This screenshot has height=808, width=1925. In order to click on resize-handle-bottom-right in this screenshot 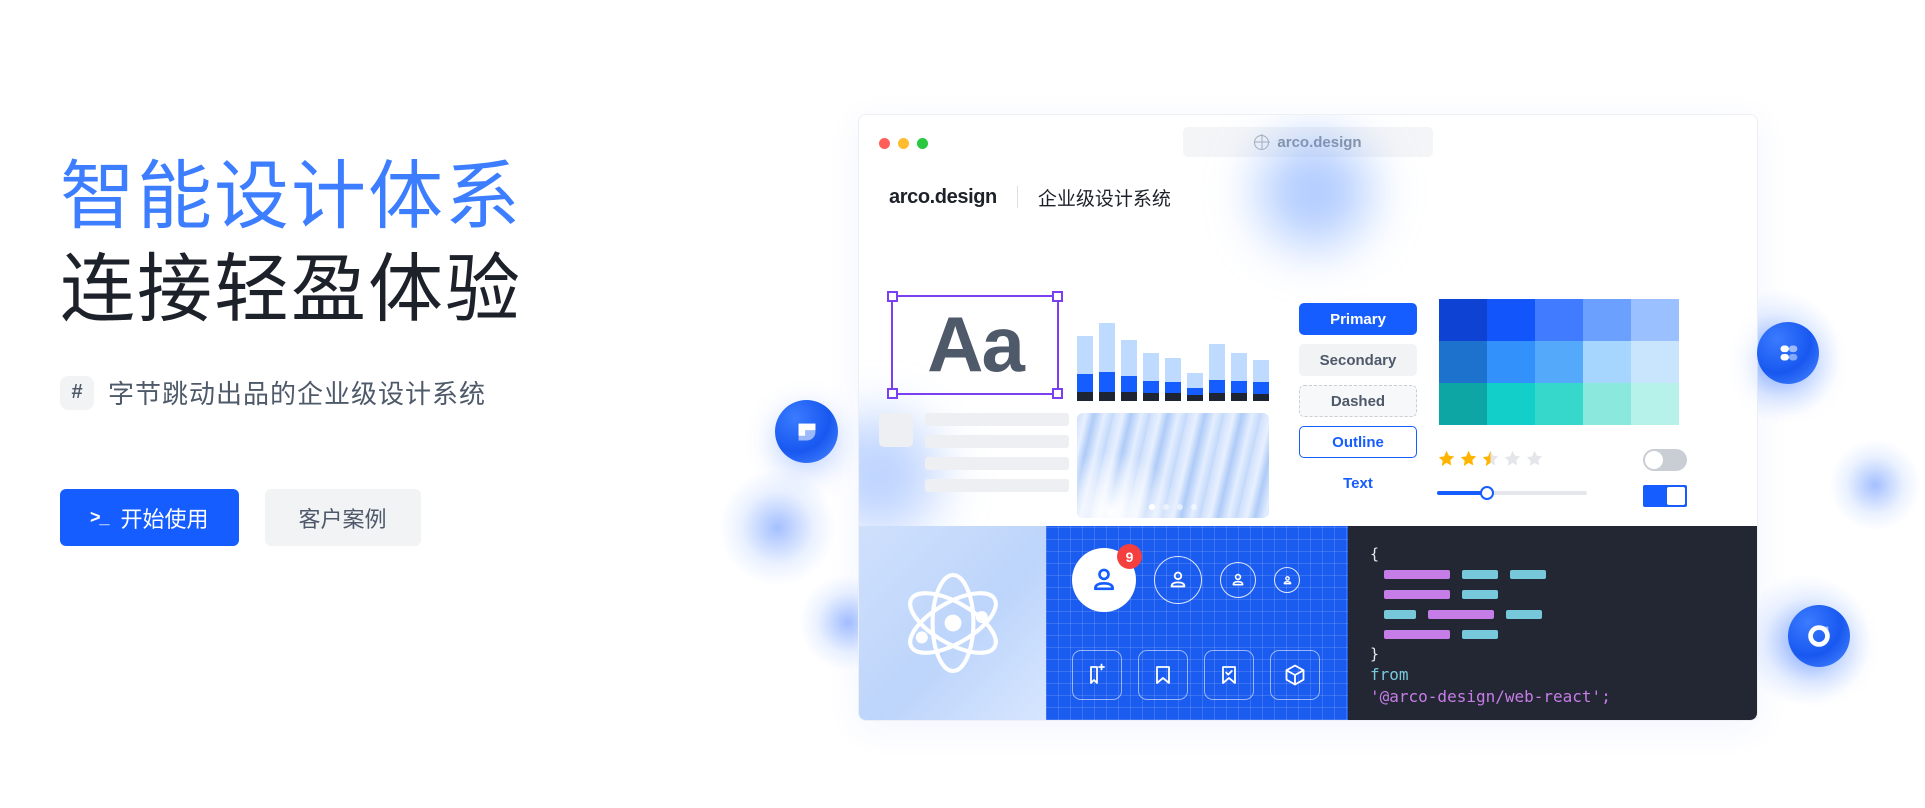, I will do `click(1057, 393)`.